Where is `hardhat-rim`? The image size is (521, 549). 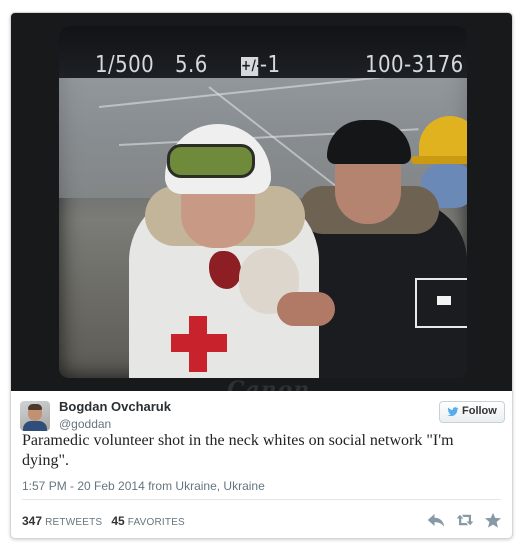
hardhat-rim is located at coordinates (439, 160).